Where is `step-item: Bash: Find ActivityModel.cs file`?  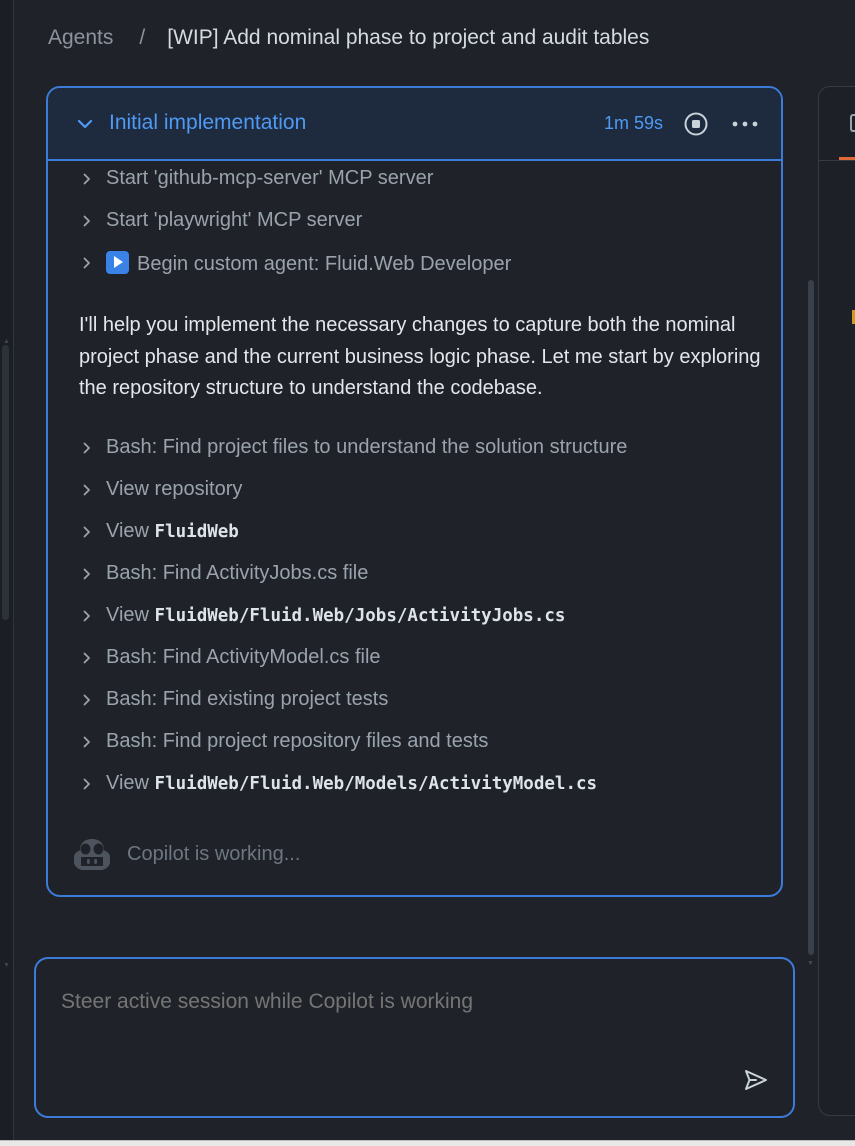 step-item: Bash: Find ActivityModel.cs file is located at coordinates (414, 658).